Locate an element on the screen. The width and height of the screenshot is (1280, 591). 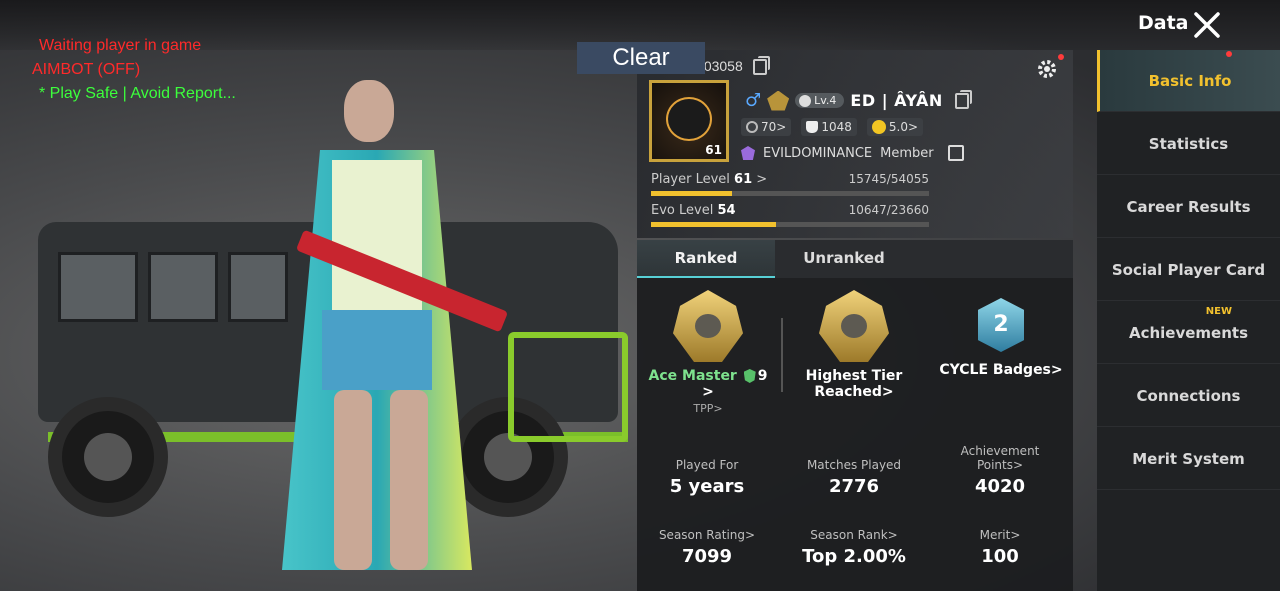
current-tier: Ace Master 9 > TPP> is located at coordinates (708, 352).